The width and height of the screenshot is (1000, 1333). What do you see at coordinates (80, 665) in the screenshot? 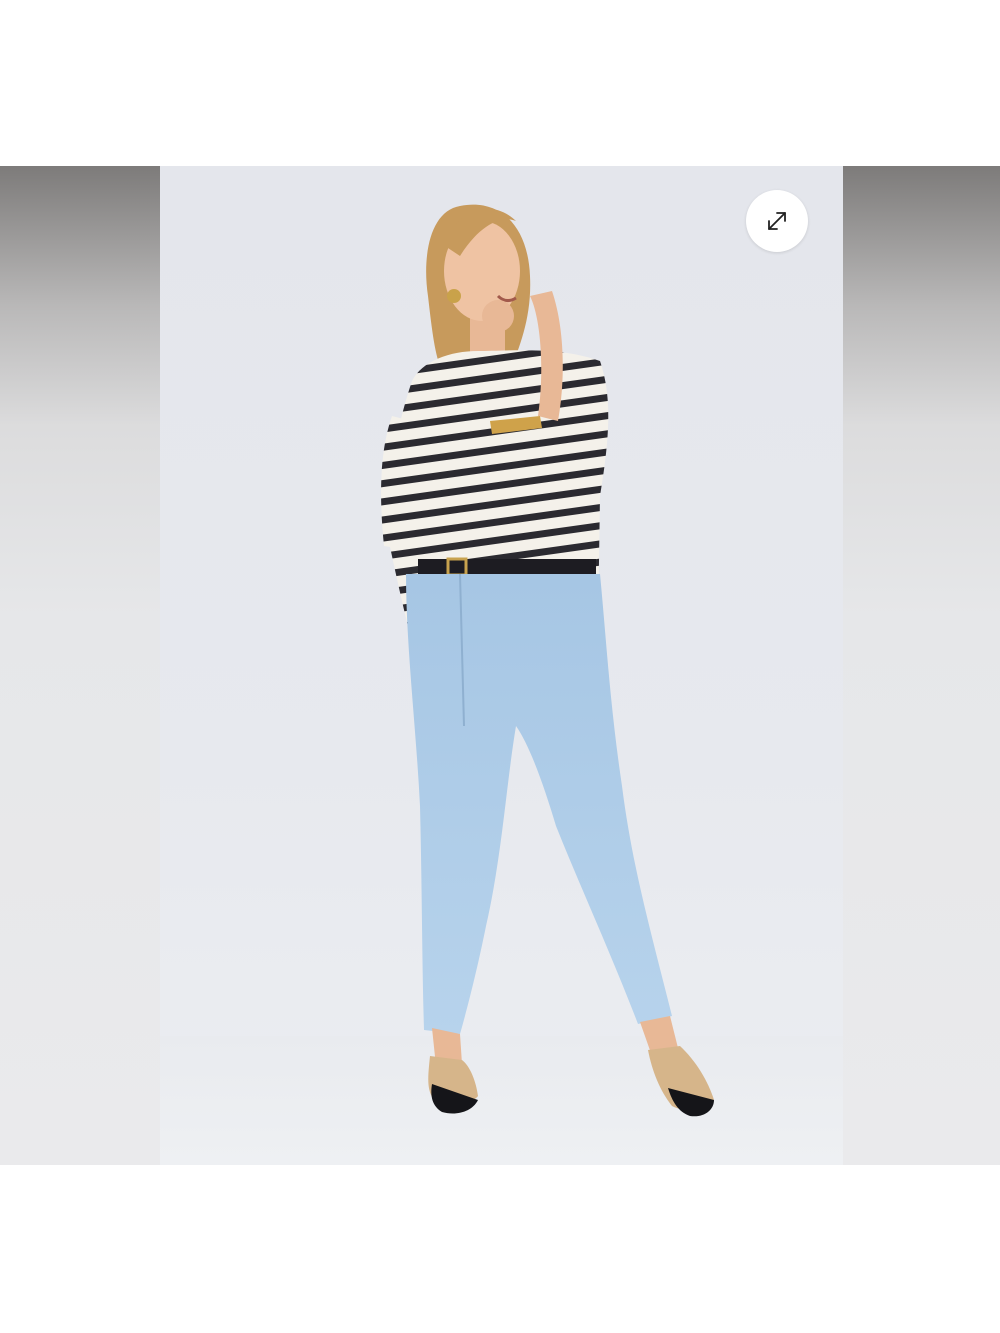
I see `left-blurred-panel` at bounding box center [80, 665].